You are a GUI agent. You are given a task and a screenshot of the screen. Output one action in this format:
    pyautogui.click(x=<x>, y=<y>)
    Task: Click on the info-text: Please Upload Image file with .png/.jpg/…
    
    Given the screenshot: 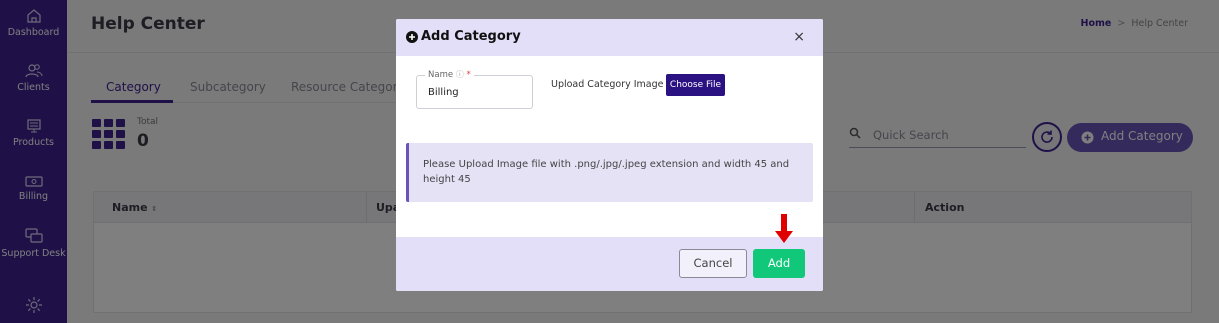 What is the action you would take?
    pyautogui.click(x=606, y=172)
    